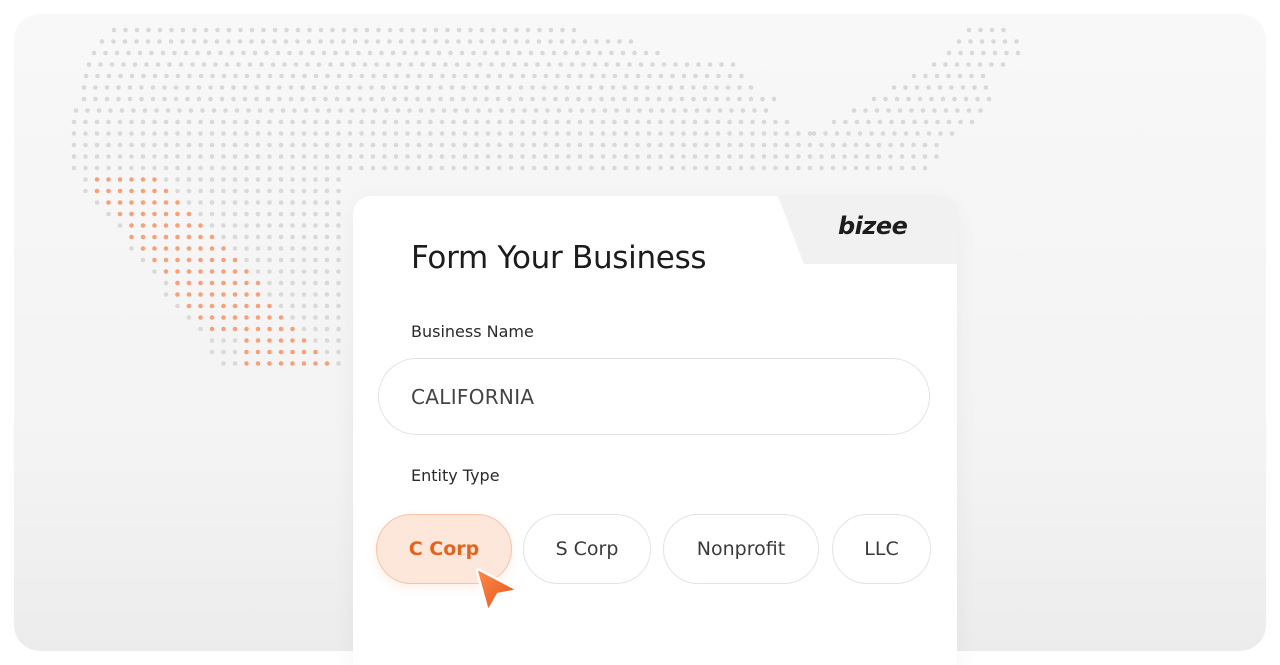 This screenshot has height=665, width=1280. What do you see at coordinates (473, 396) in the screenshot?
I see `business-name-value: CALIFORNIA` at bounding box center [473, 396].